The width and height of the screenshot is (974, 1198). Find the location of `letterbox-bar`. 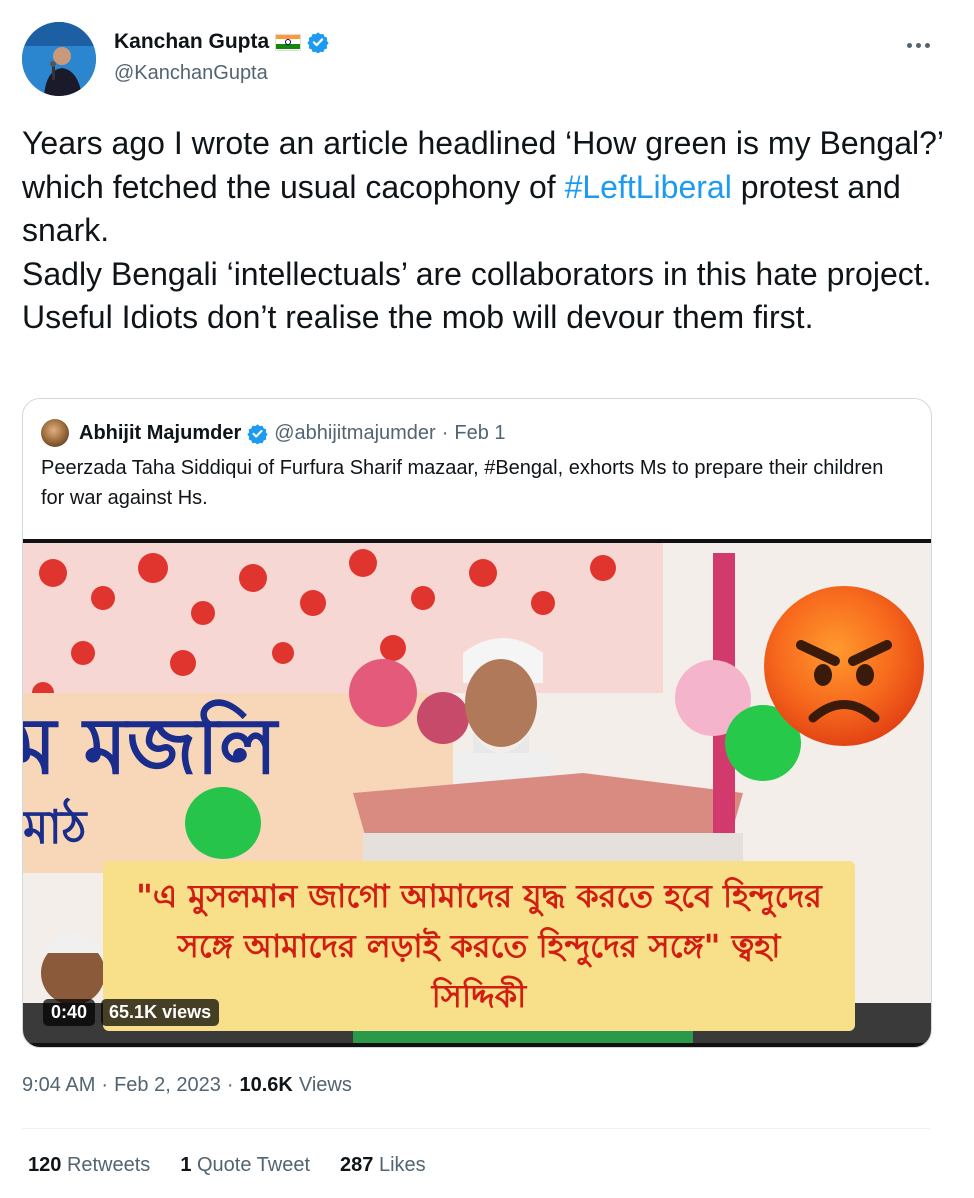

letterbox-bar is located at coordinates (477, 1045).